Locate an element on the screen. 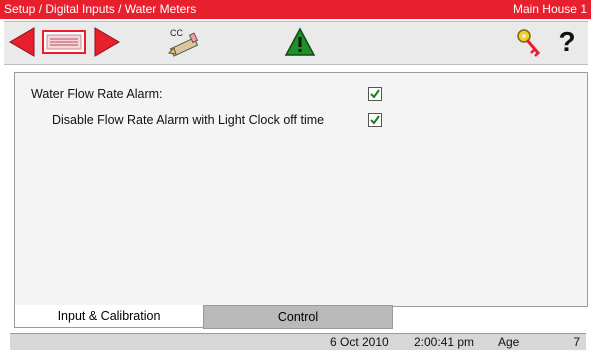 This screenshot has height=350, width=591. forward-arrow-icon is located at coordinates (107, 42).